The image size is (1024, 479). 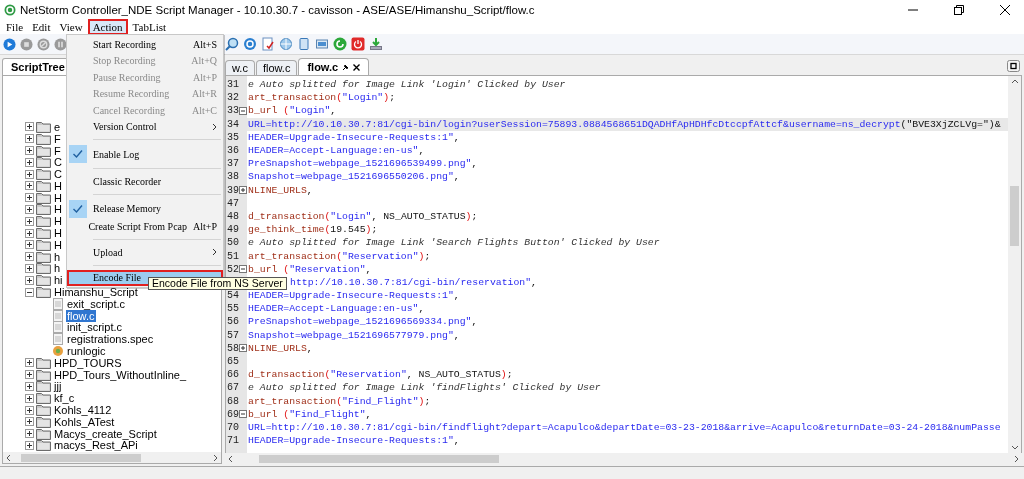 I want to click on menu-item: Release Memory, so click(x=145, y=208).